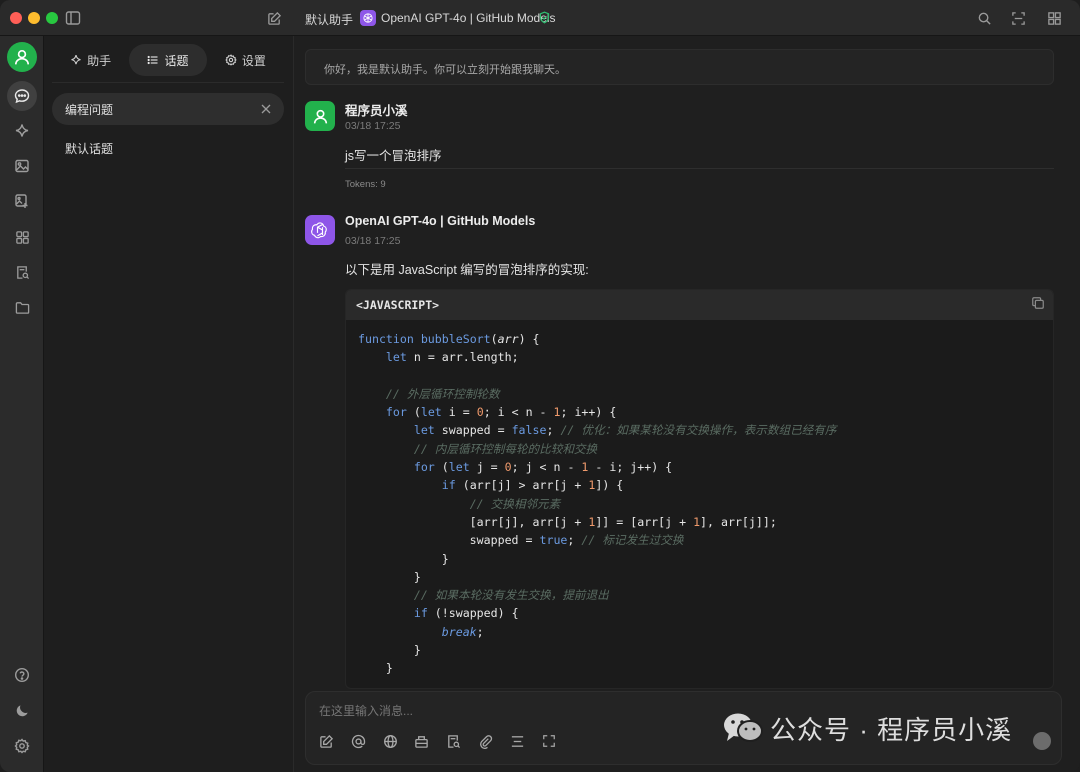 This screenshot has height=772, width=1080. Describe the element at coordinates (679, 67) in the screenshot. I see `greeting-message: 你好，我是默认助手。你可以立刻开始跟我聊天。` at that location.